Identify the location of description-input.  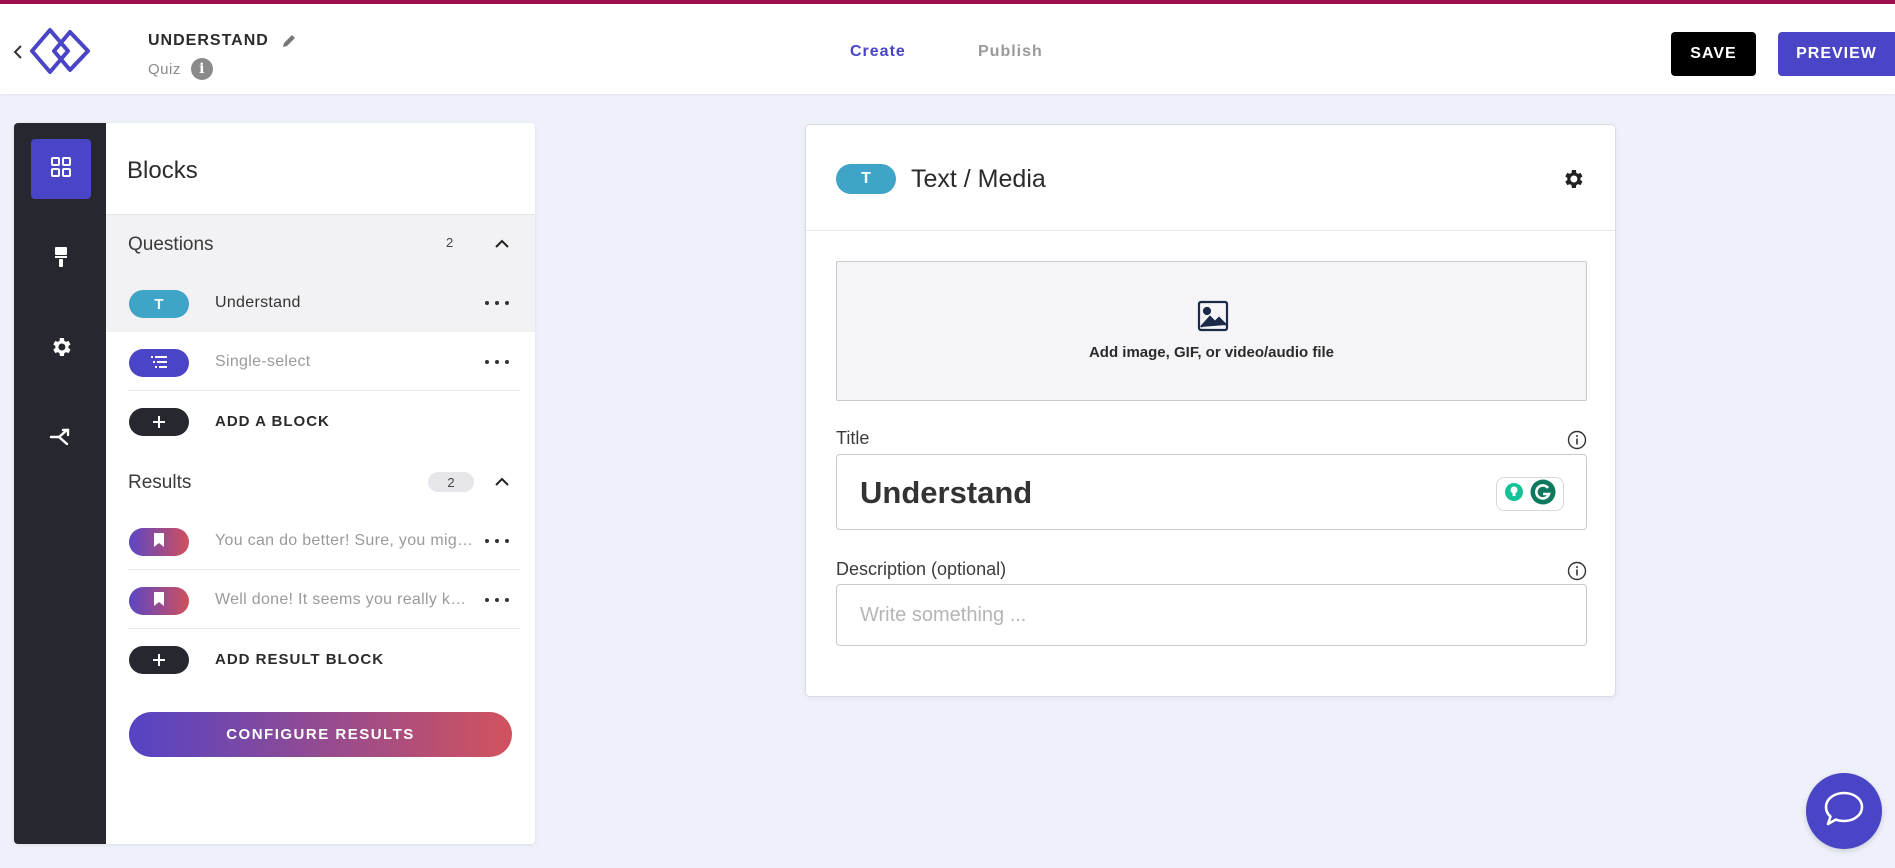
(1211, 615).